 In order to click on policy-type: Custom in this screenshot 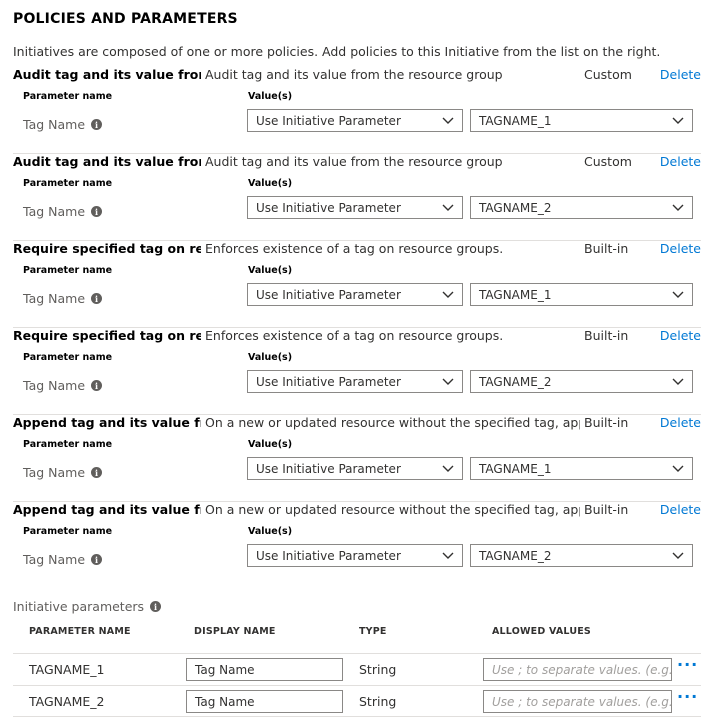, I will do `click(608, 74)`.